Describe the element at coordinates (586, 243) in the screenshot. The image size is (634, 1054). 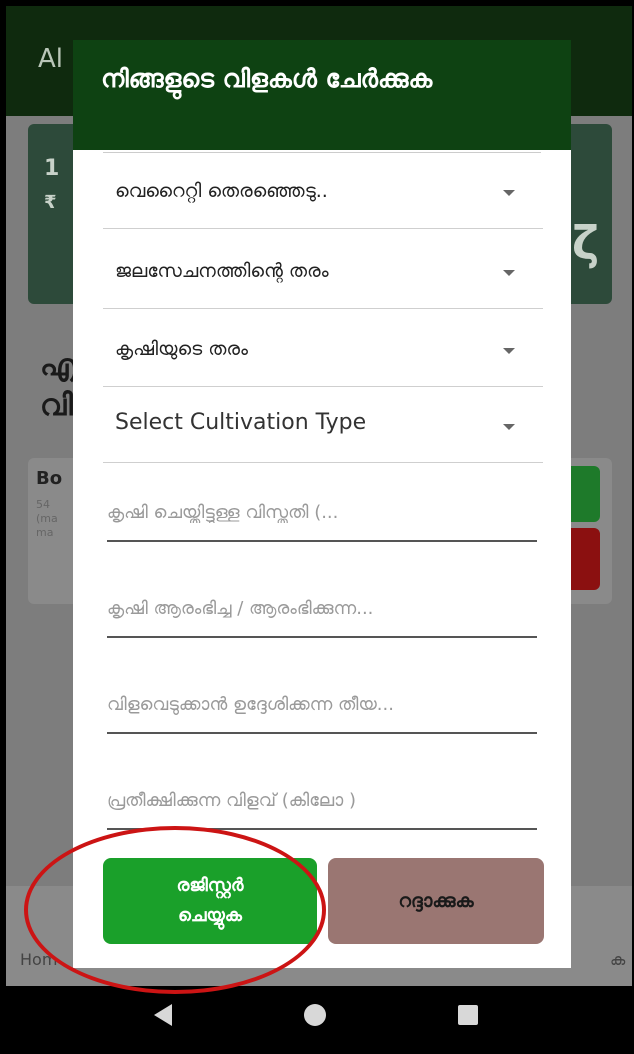
I see `summary-card-symbol: ζ` at that location.